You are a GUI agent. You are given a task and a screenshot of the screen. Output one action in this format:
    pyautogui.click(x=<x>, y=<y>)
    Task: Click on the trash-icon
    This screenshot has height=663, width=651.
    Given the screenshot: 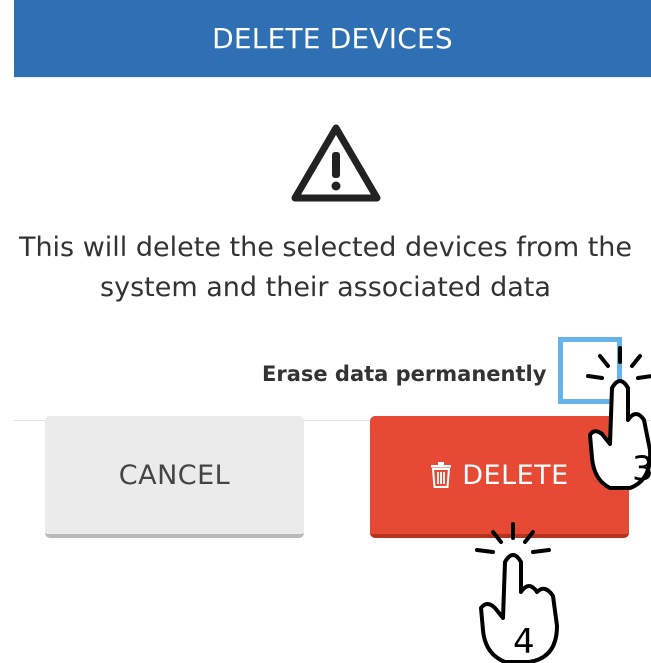 What is the action you would take?
    pyautogui.click(x=441, y=475)
    